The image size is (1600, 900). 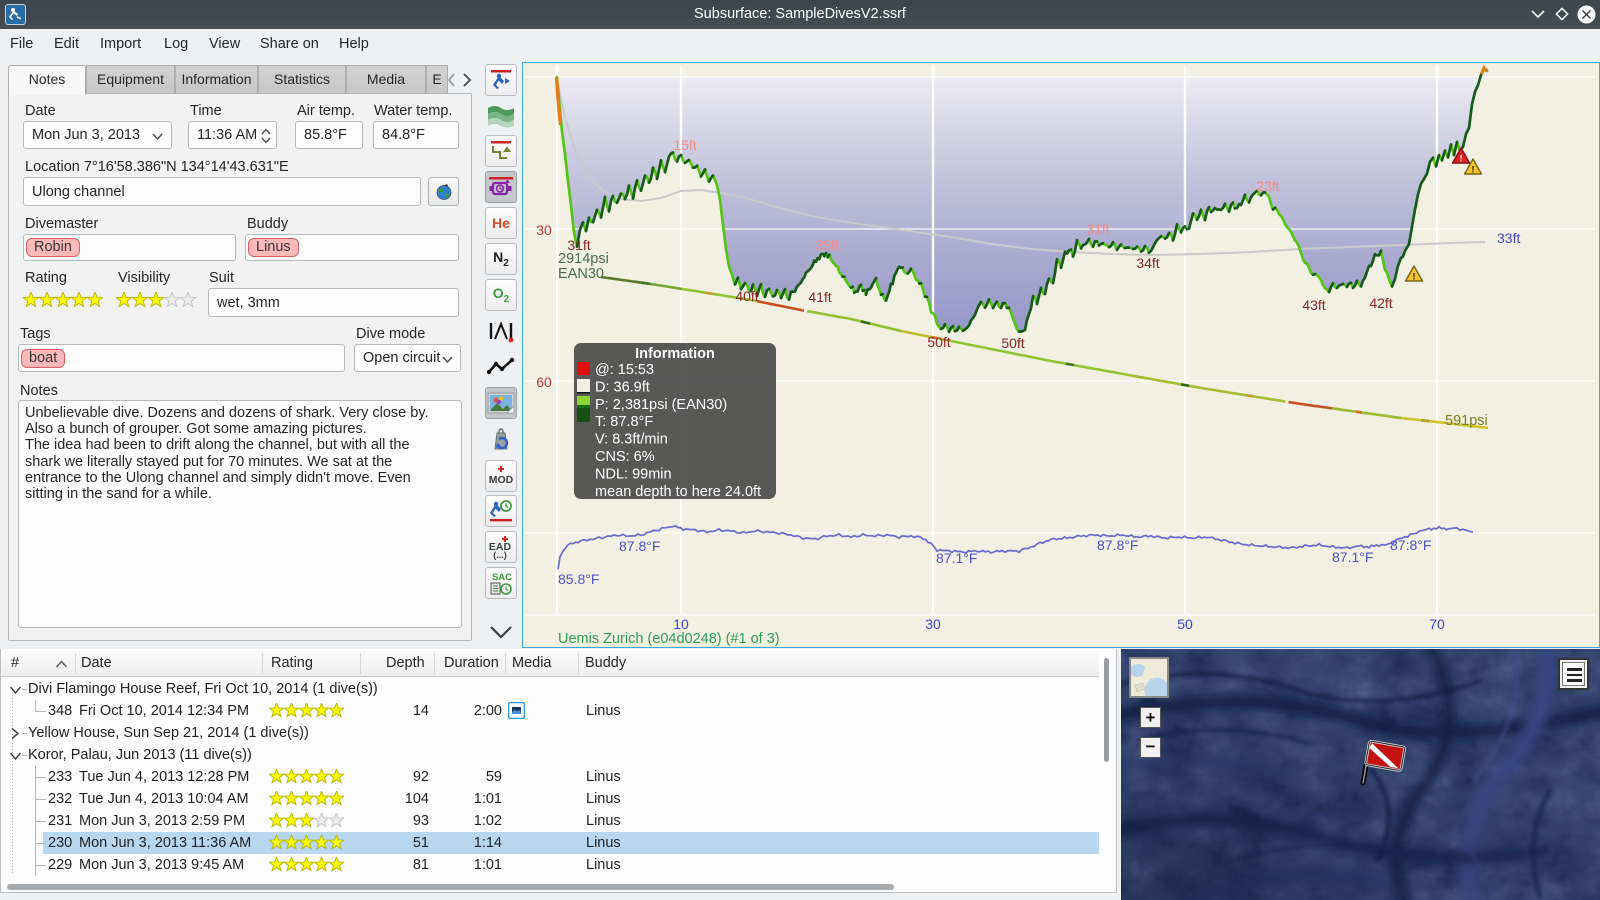 What do you see at coordinates (631, 440) in the screenshot?
I see `svg-text: V: 8.3ft/min` at bounding box center [631, 440].